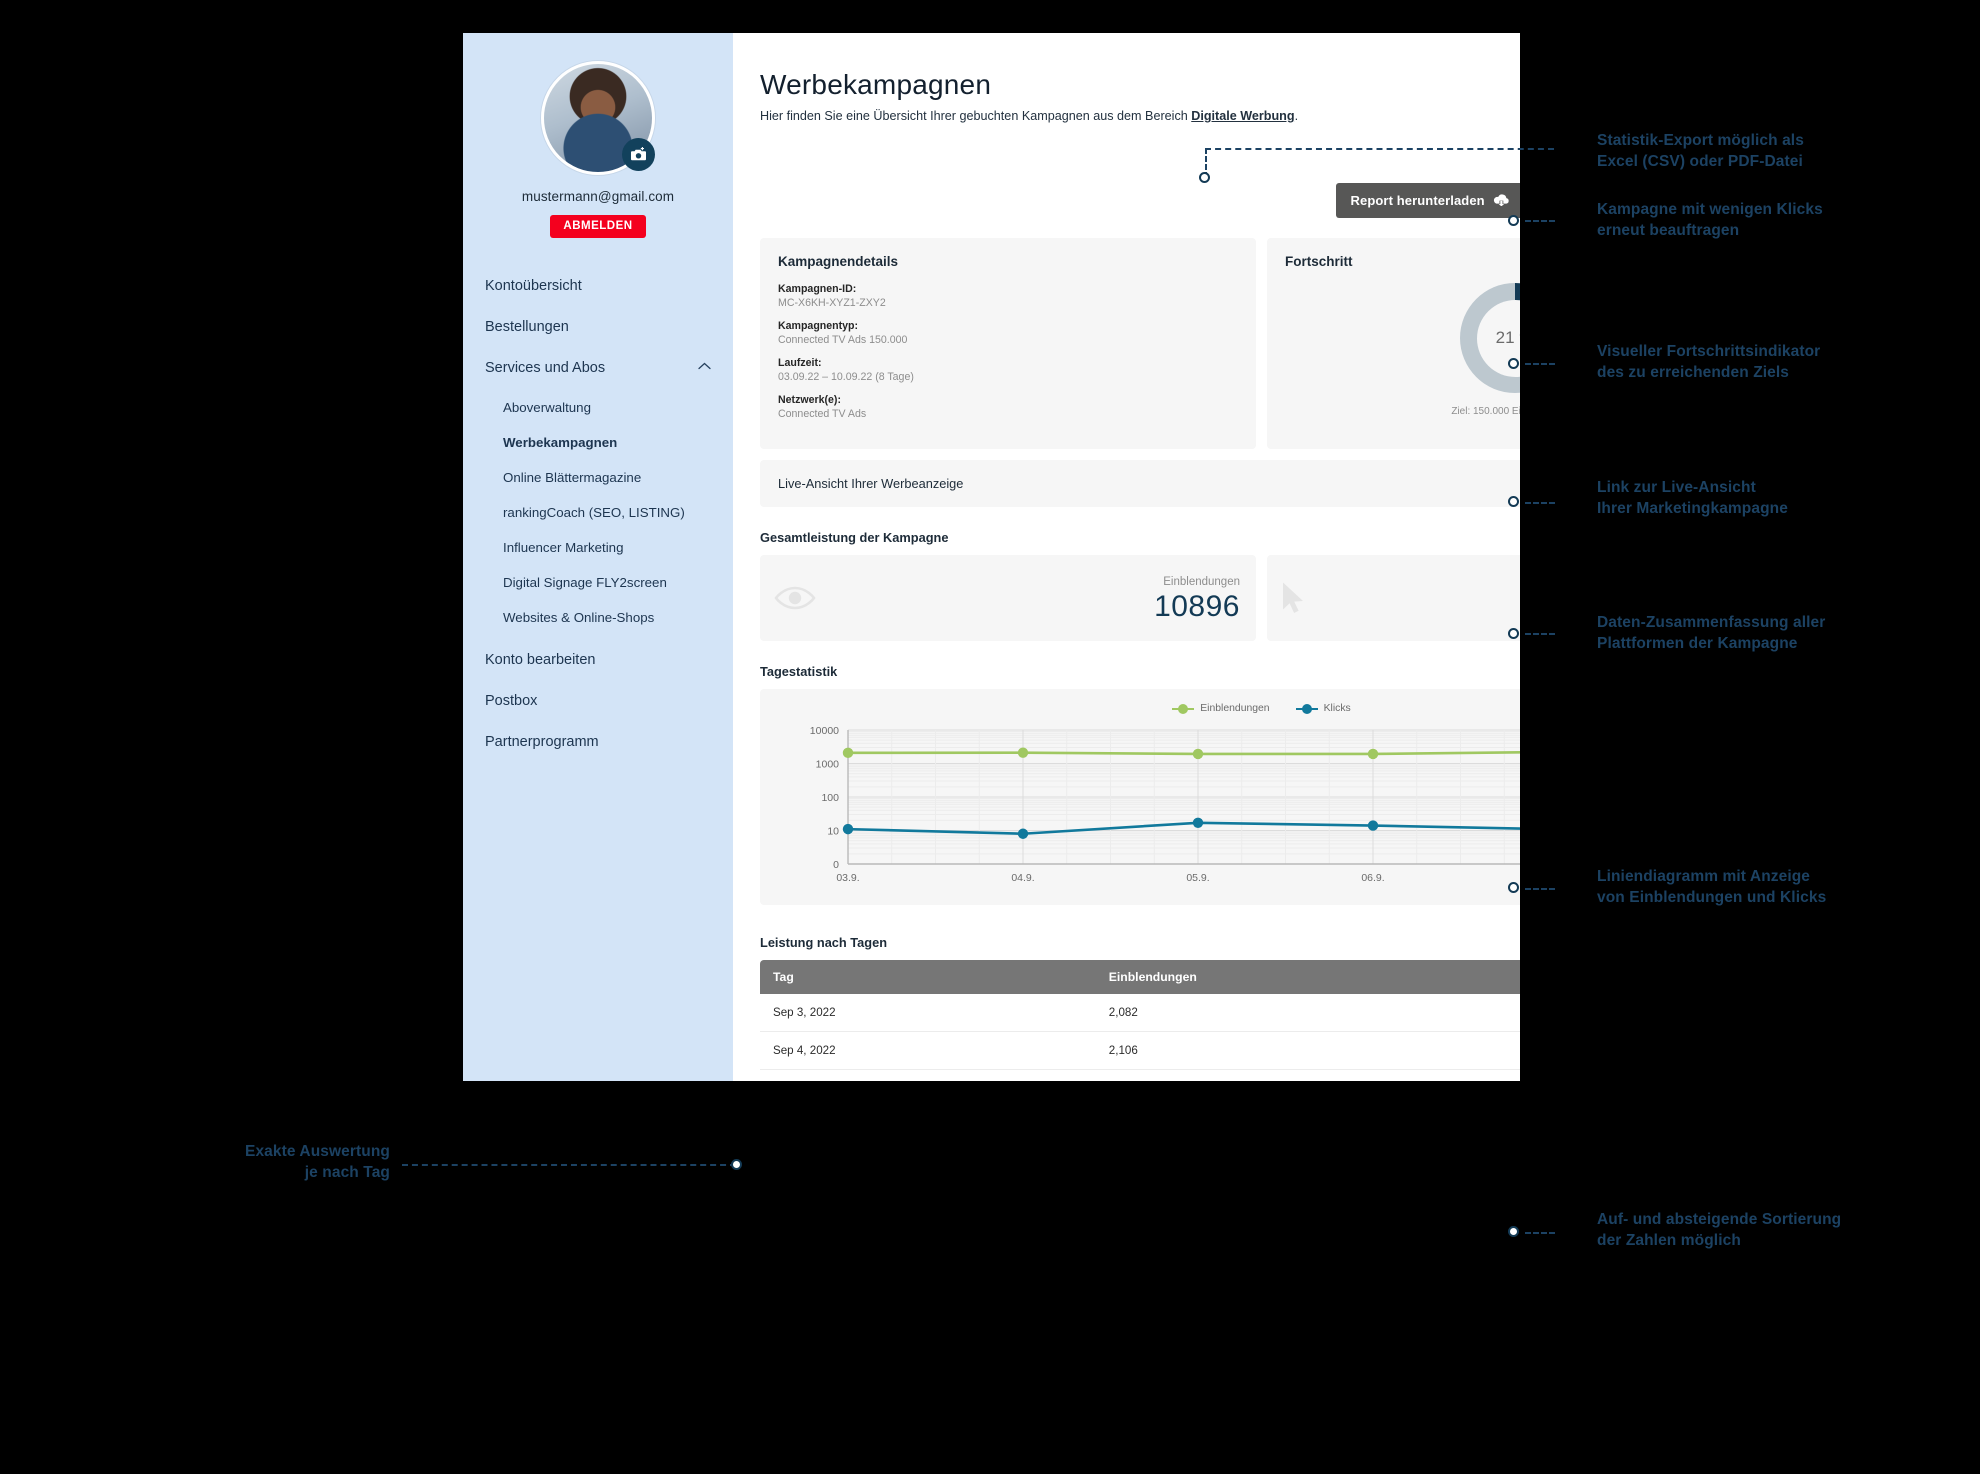  I want to click on sidebar-item-werbekampagnen: Werbekampagnen, so click(598, 442).